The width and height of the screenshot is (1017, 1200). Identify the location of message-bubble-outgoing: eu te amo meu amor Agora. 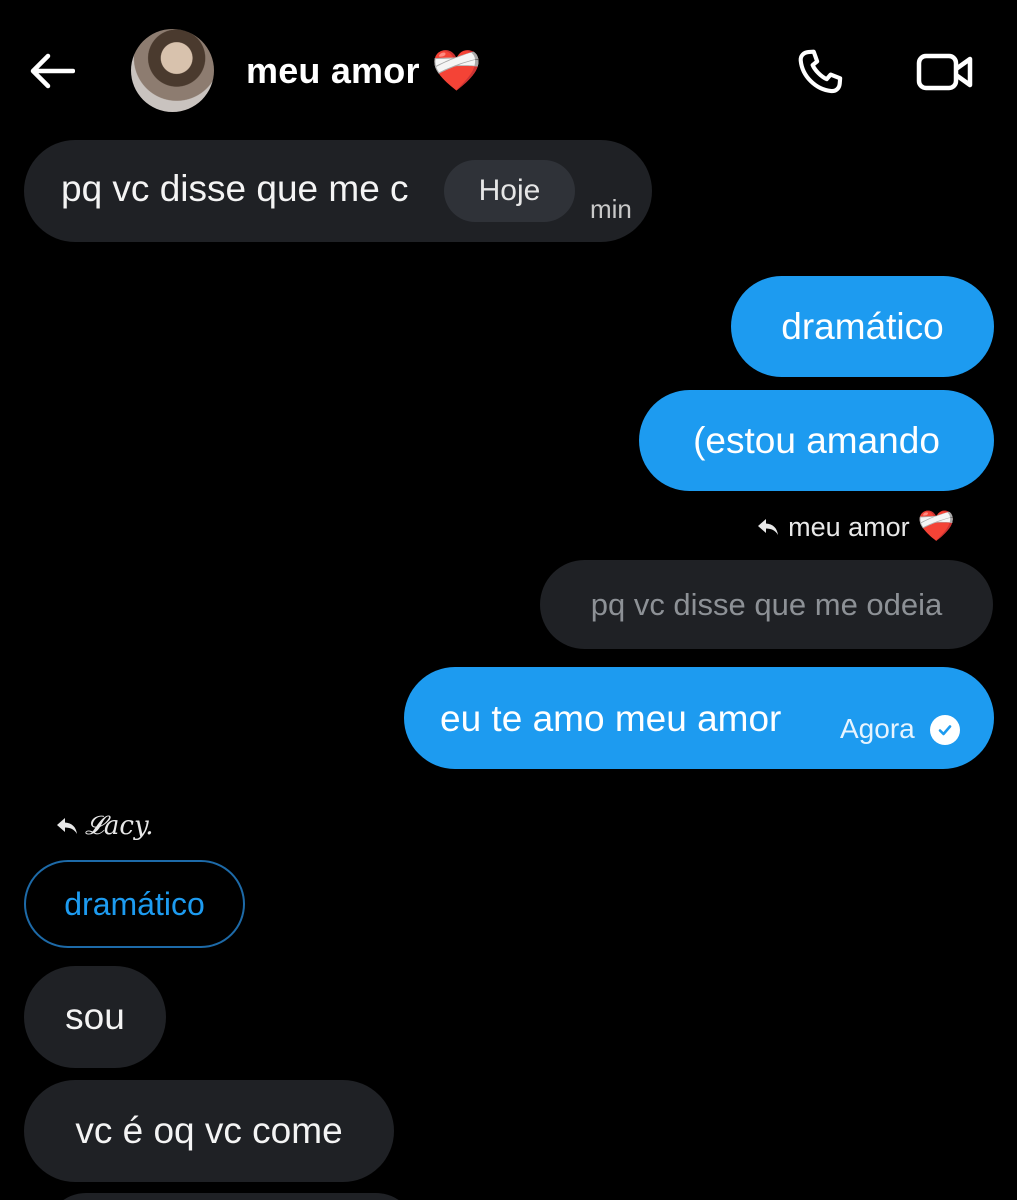
(699, 718).